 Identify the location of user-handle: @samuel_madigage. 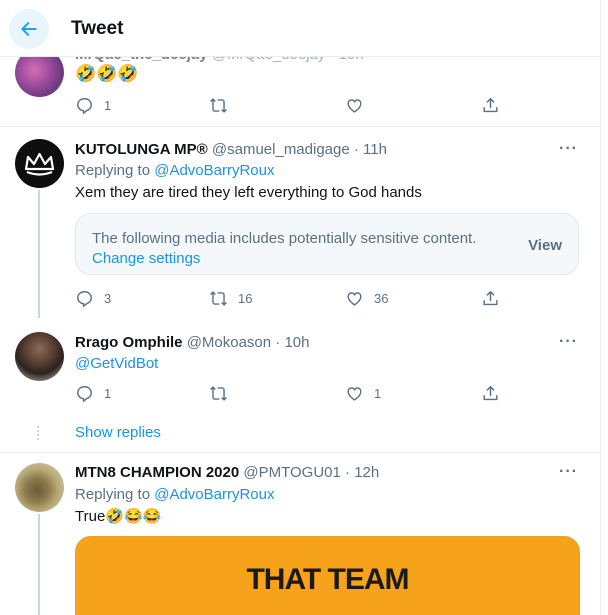
(281, 149).